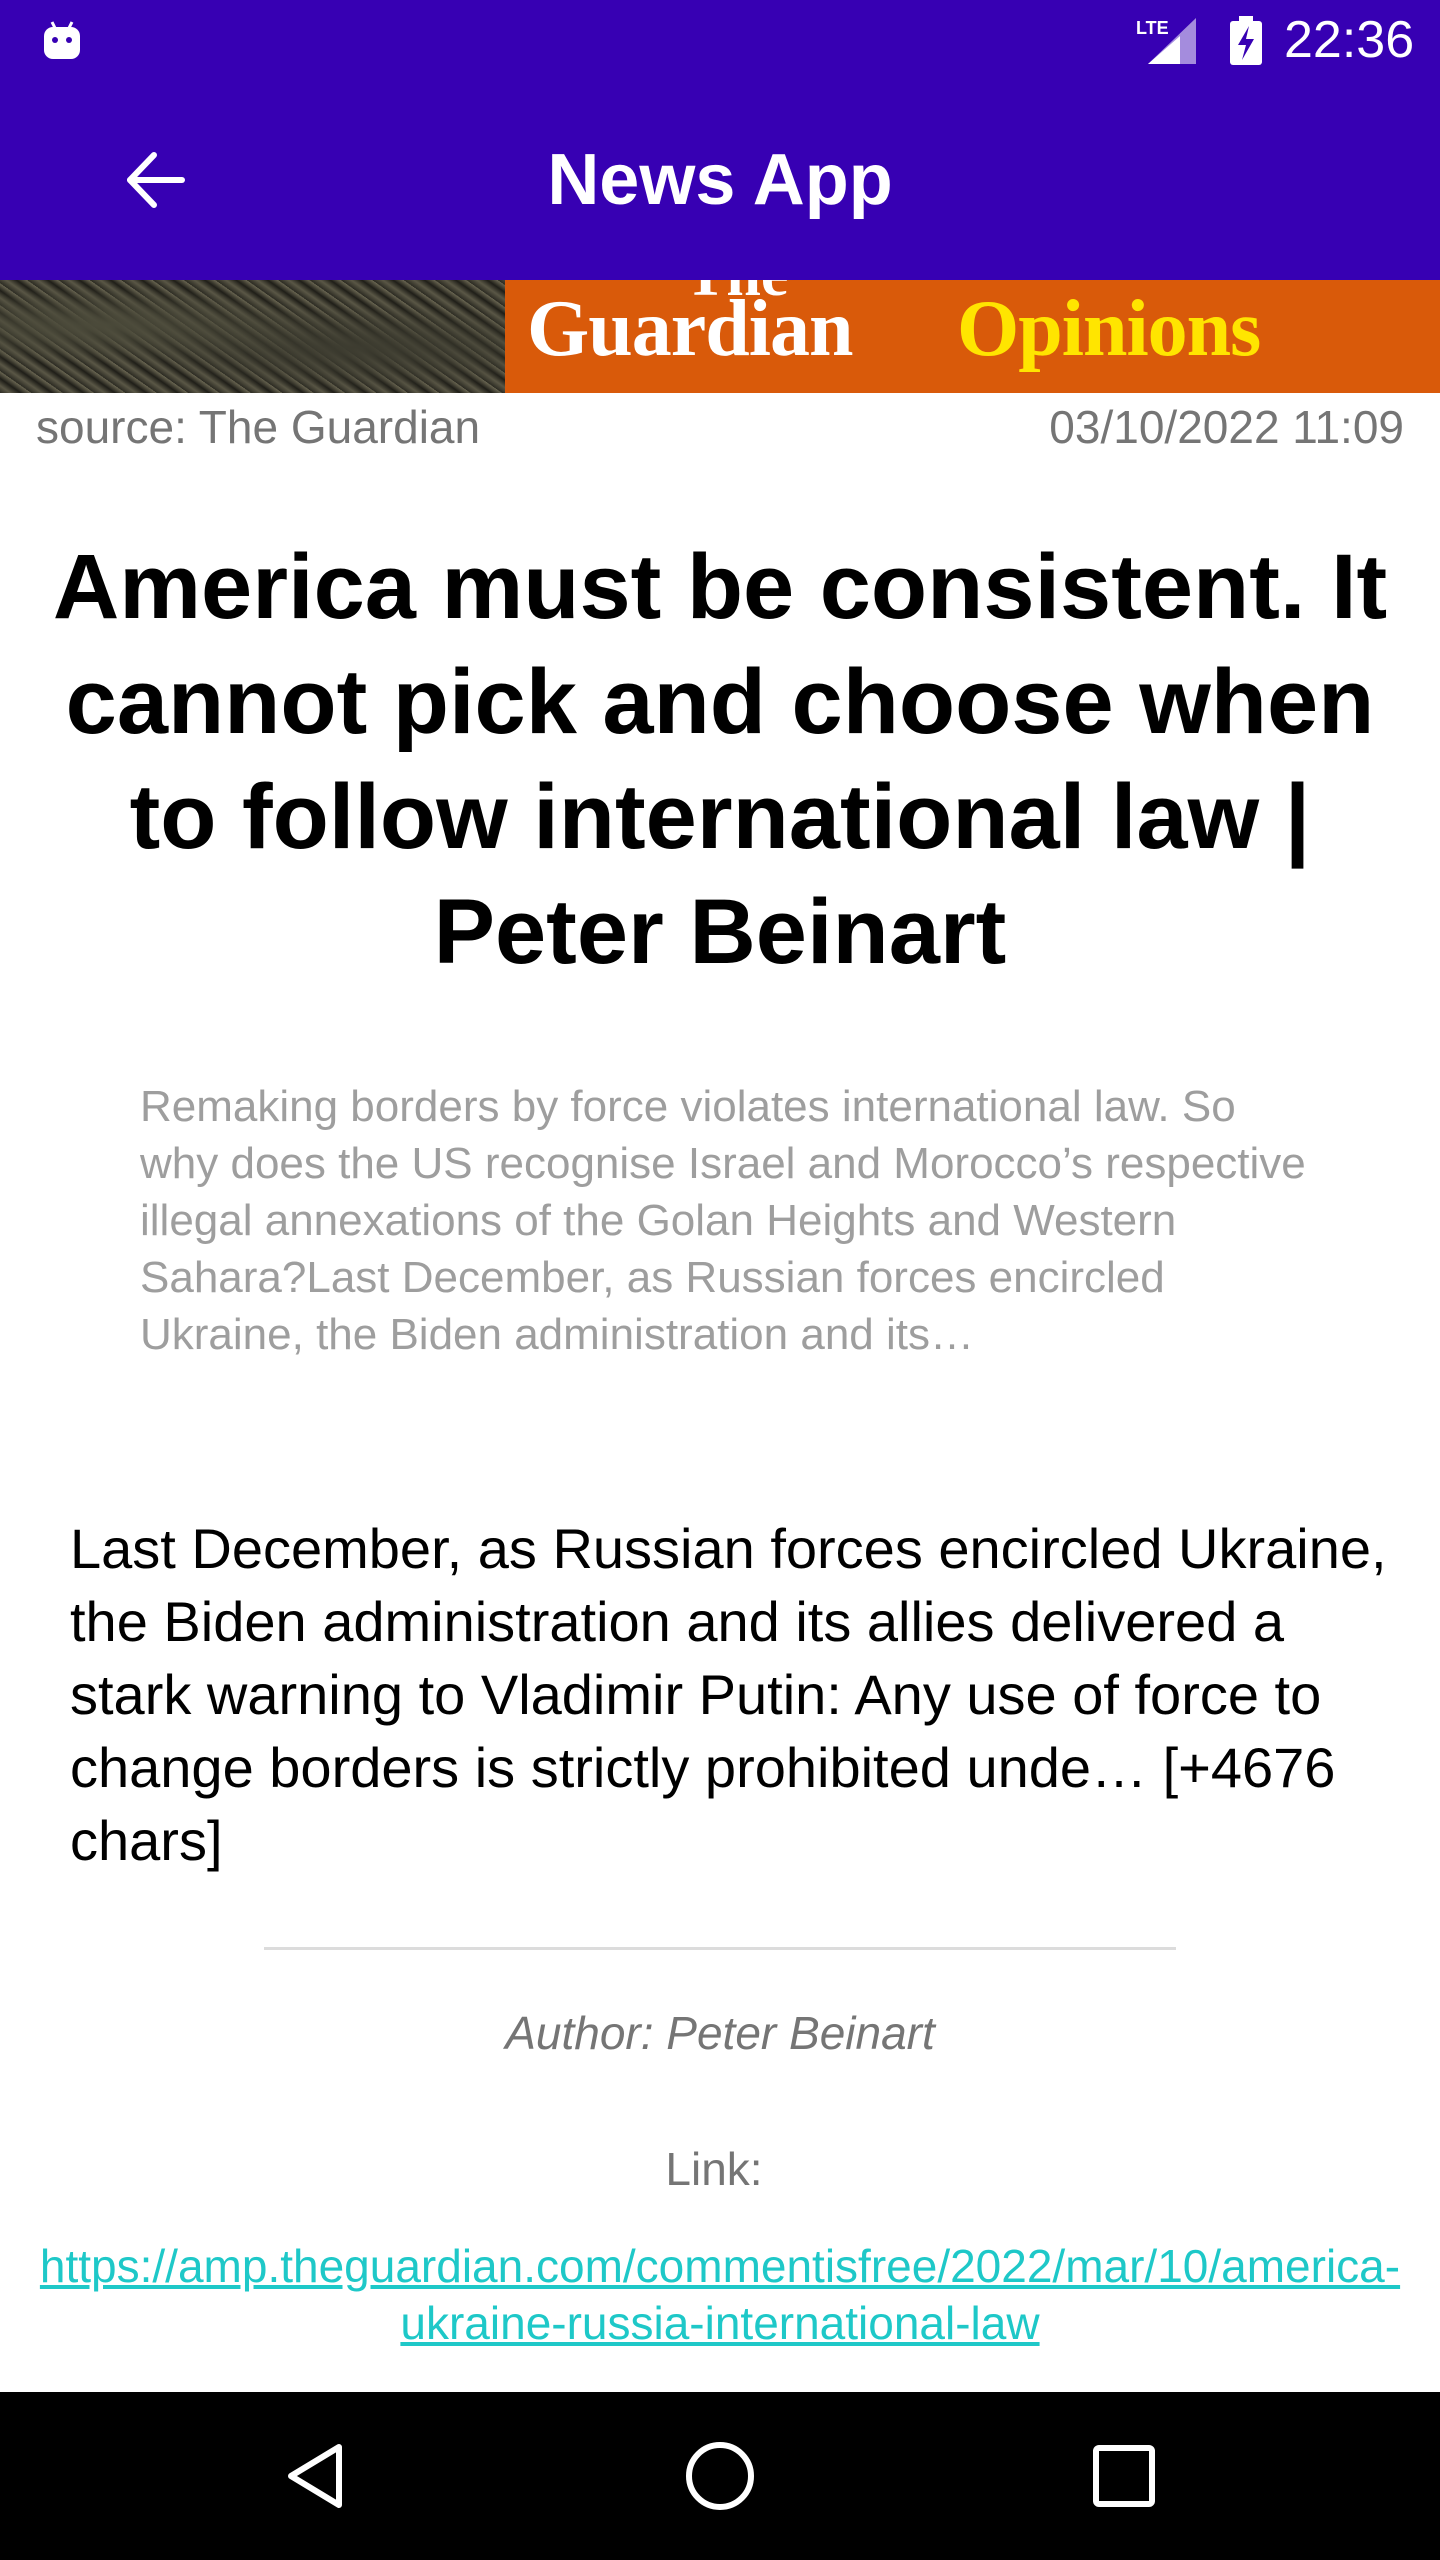  What do you see at coordinates (252, 336) in the screenshot?
I see `article-photo` at bounding box center [252, 336].